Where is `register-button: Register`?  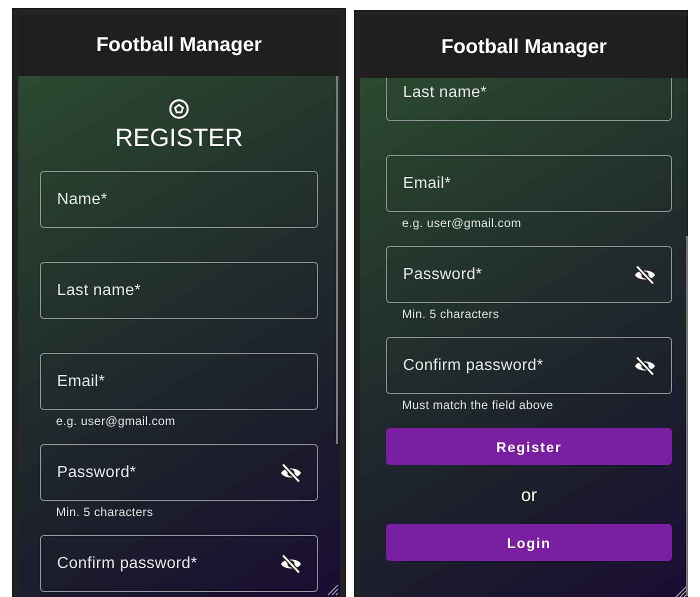 register-button: Register is located at coordinates (529, 446).